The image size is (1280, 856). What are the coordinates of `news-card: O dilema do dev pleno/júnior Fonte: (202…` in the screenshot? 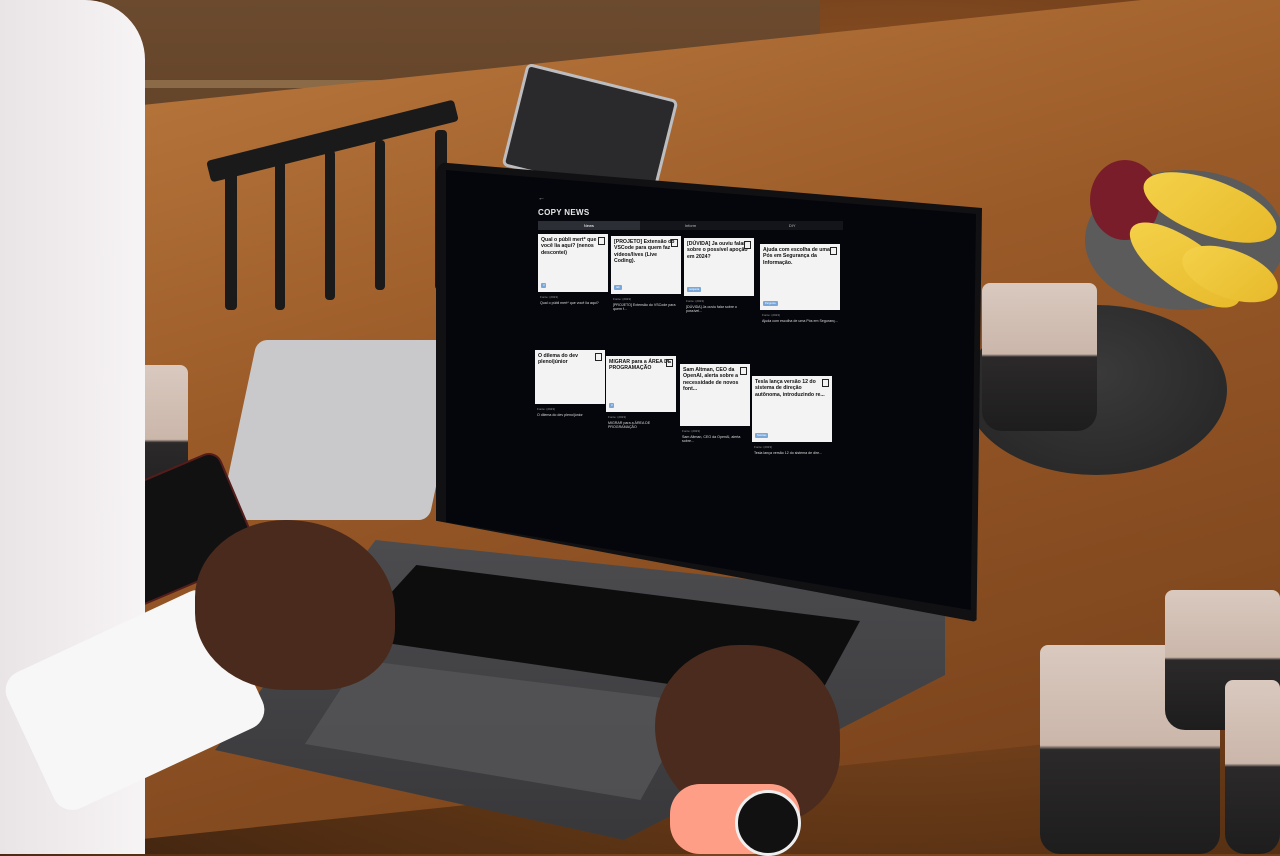 It's located at (570, 384).